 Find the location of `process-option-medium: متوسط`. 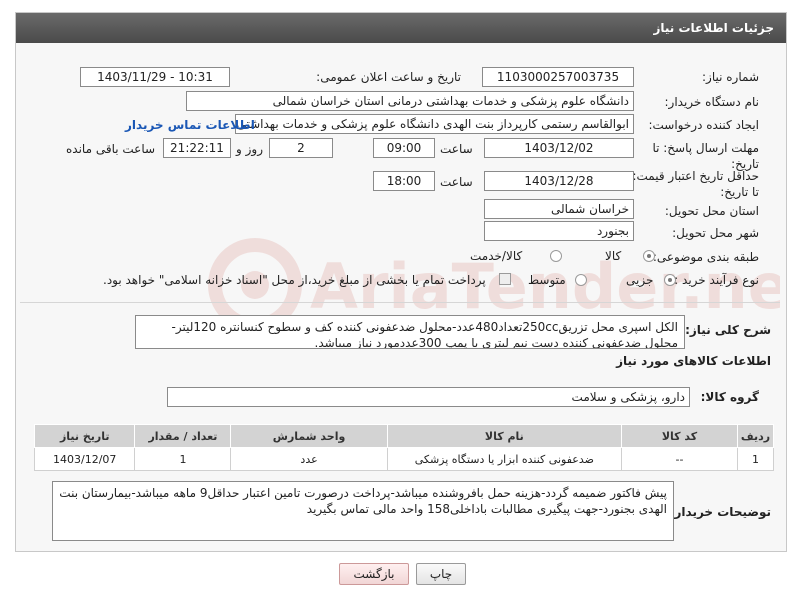

process-option-medium: متوسط is located at coordinates (547, 280).